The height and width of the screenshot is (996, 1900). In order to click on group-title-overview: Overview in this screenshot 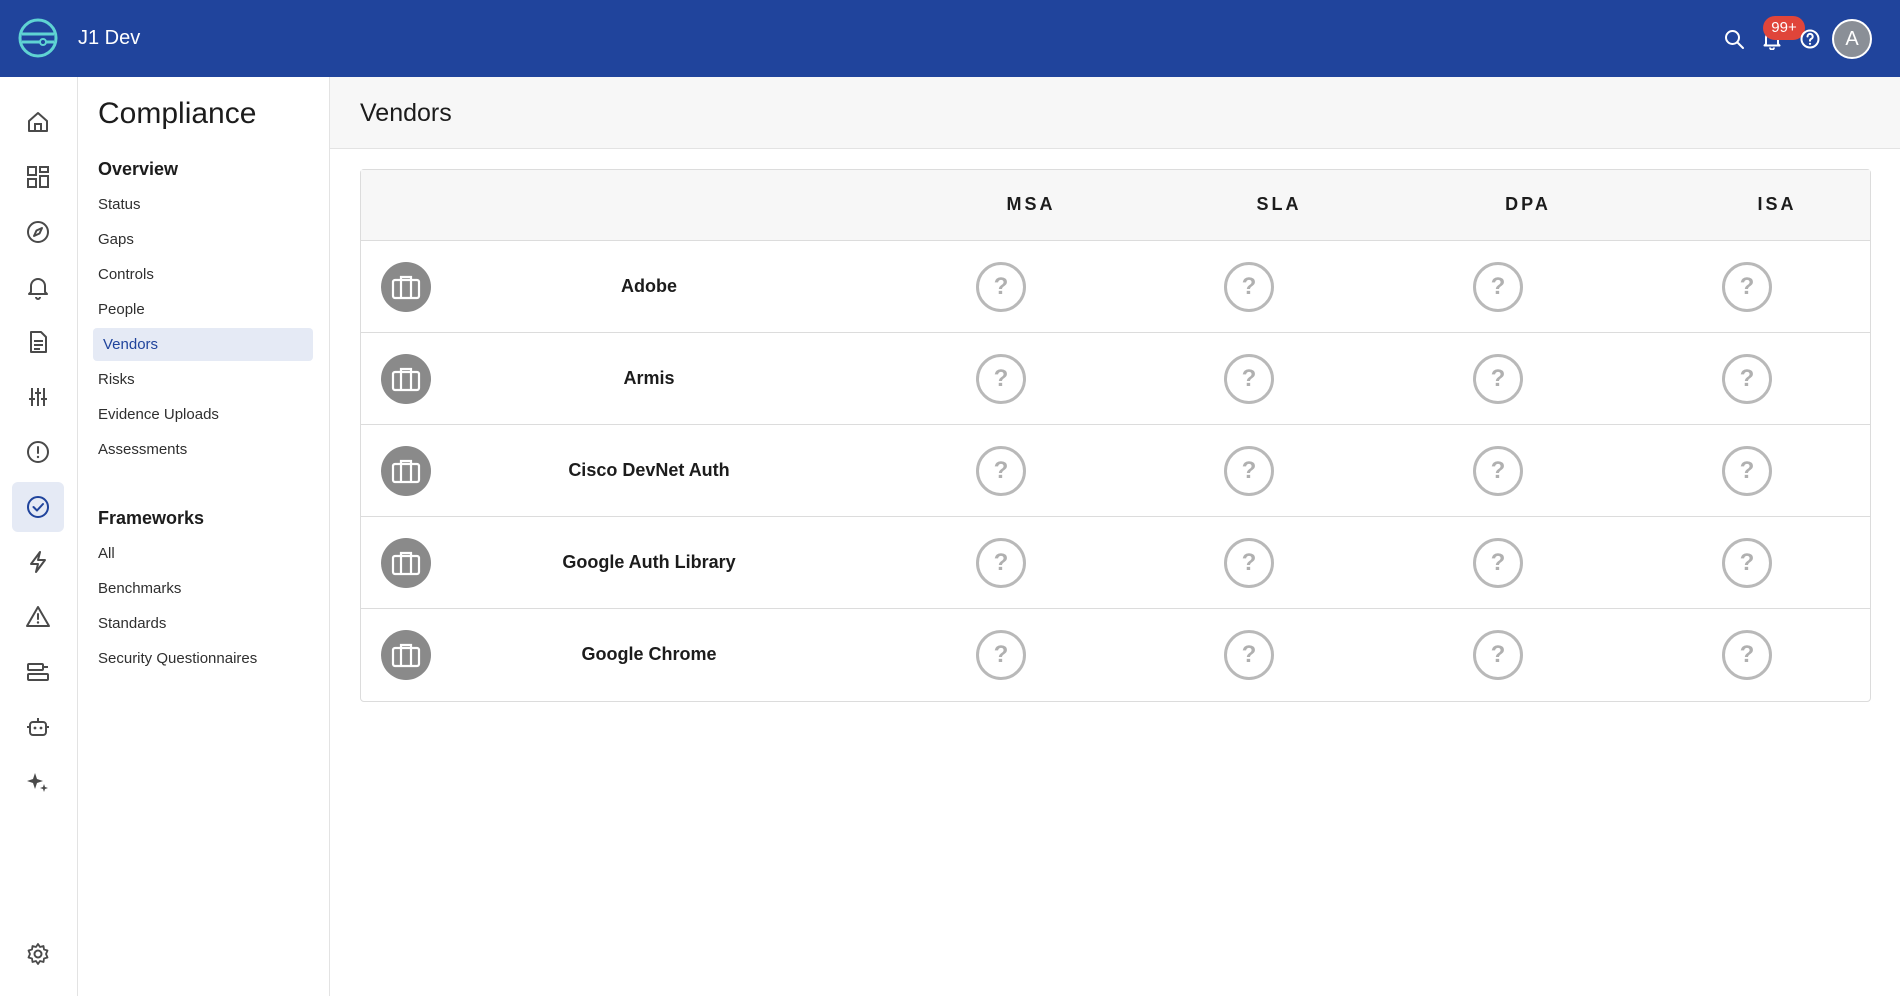, I will do `click(138, 169)`.